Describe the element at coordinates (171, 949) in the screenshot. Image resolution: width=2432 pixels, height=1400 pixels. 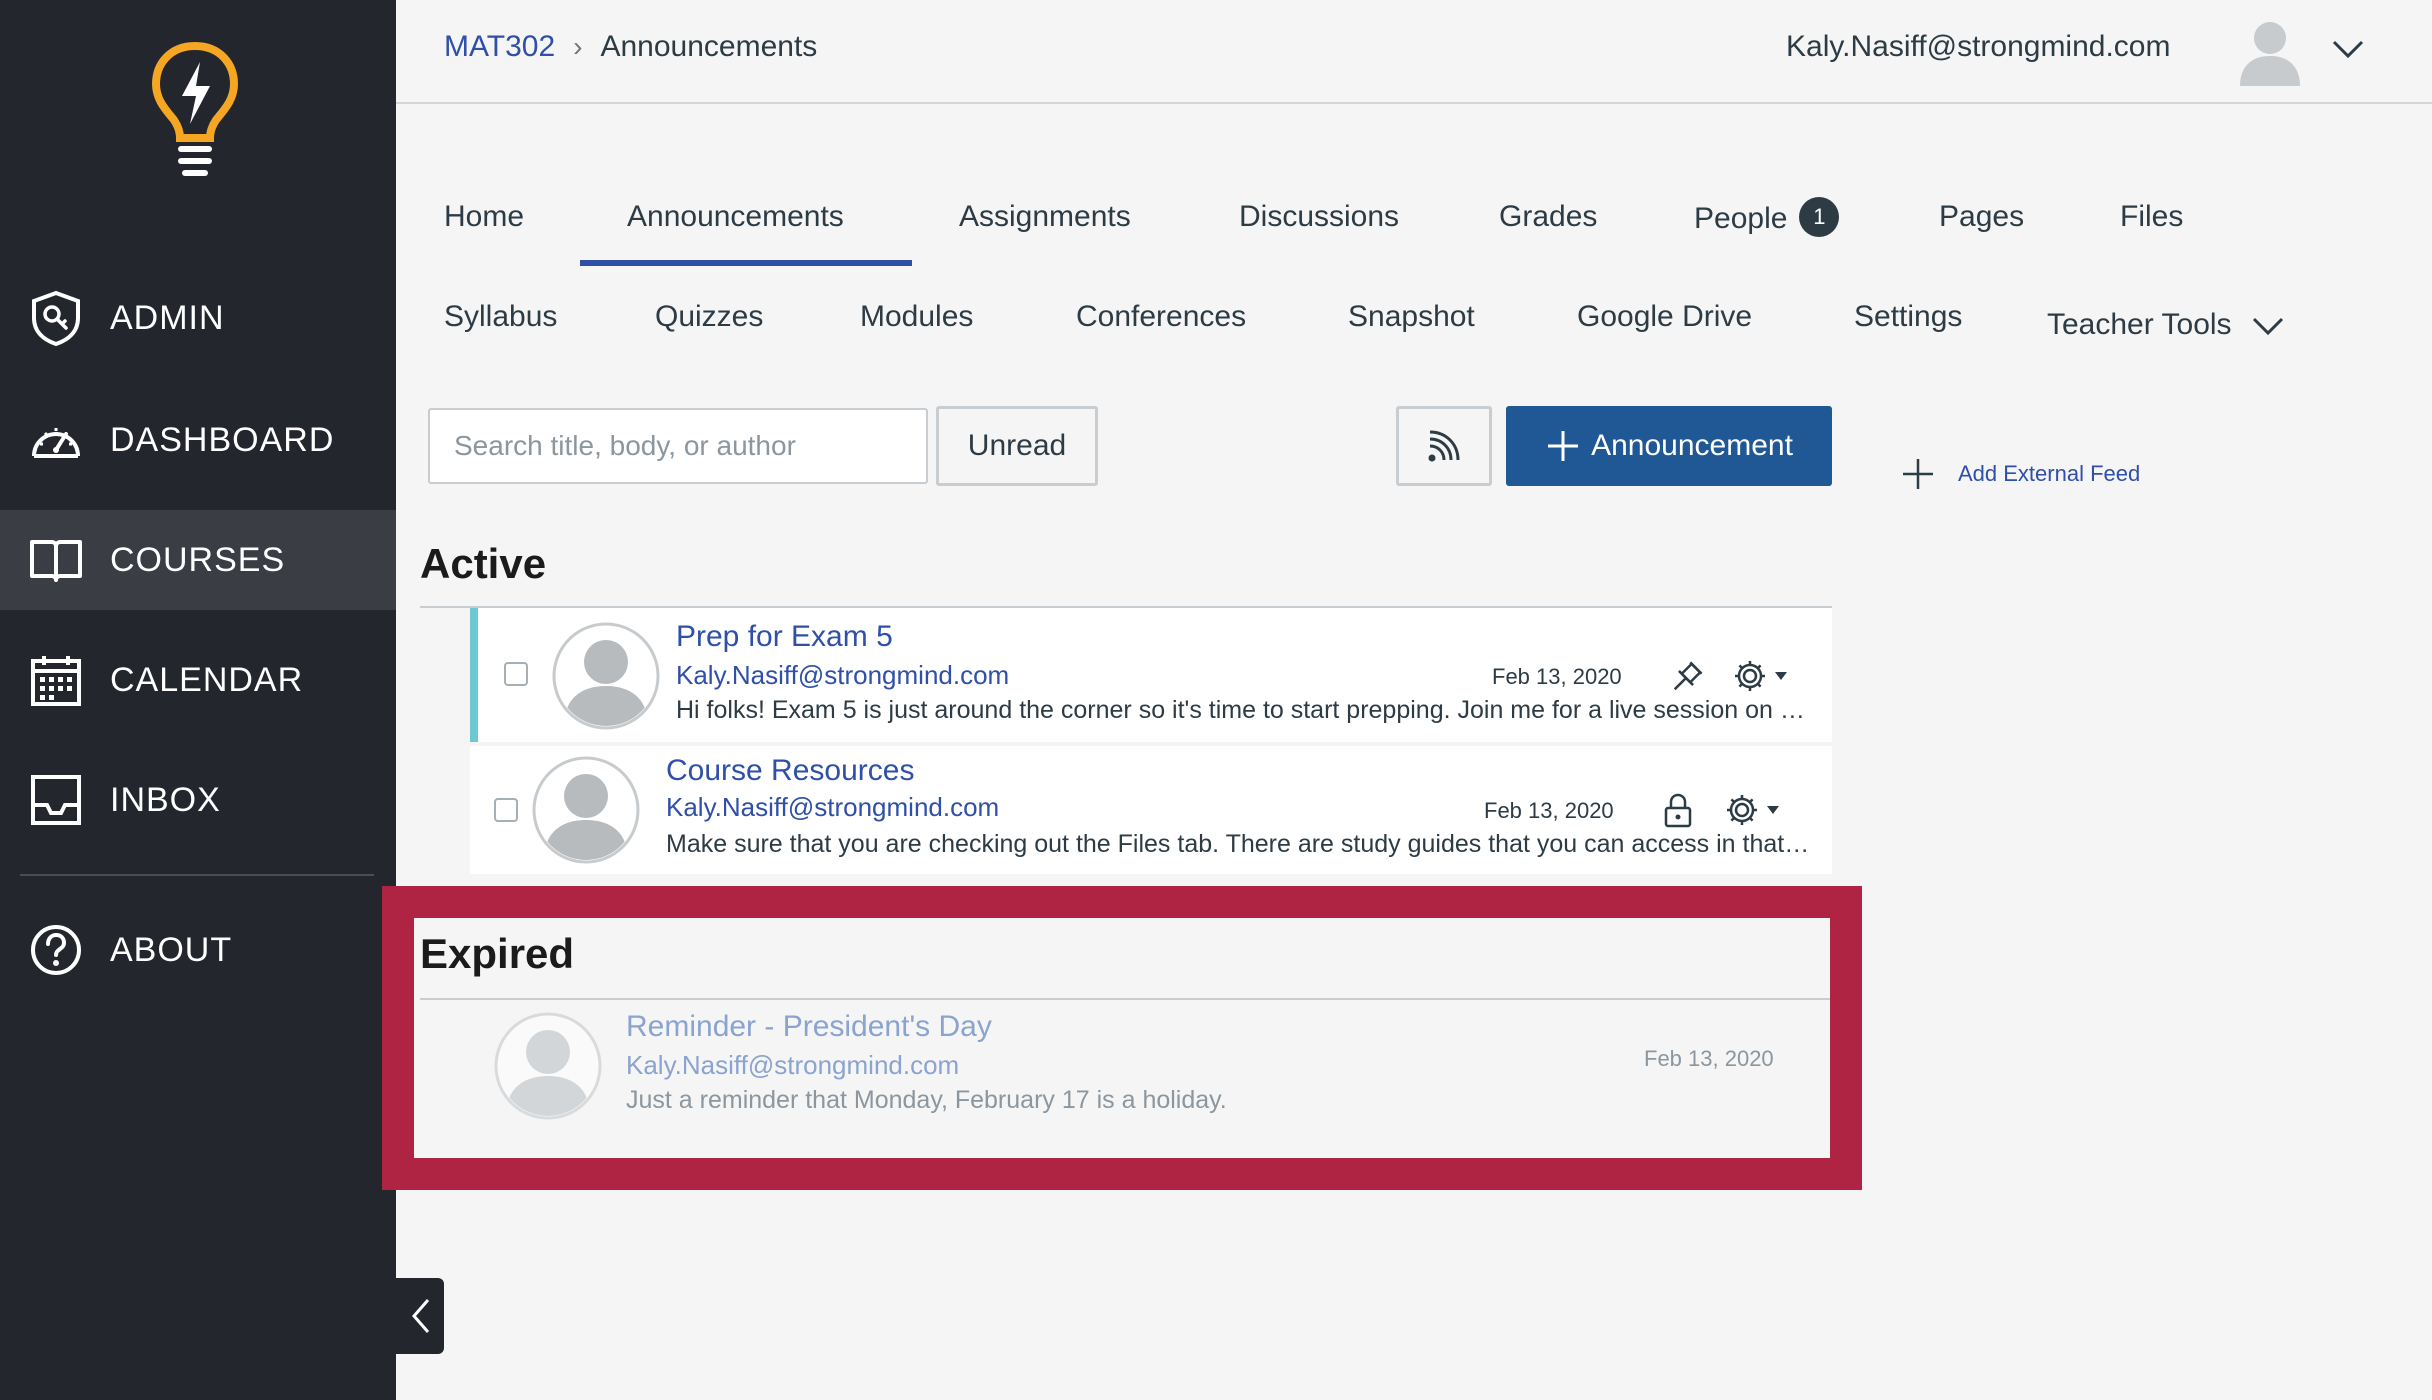
I see `sidebar-item-label: ABOUT` at that location.